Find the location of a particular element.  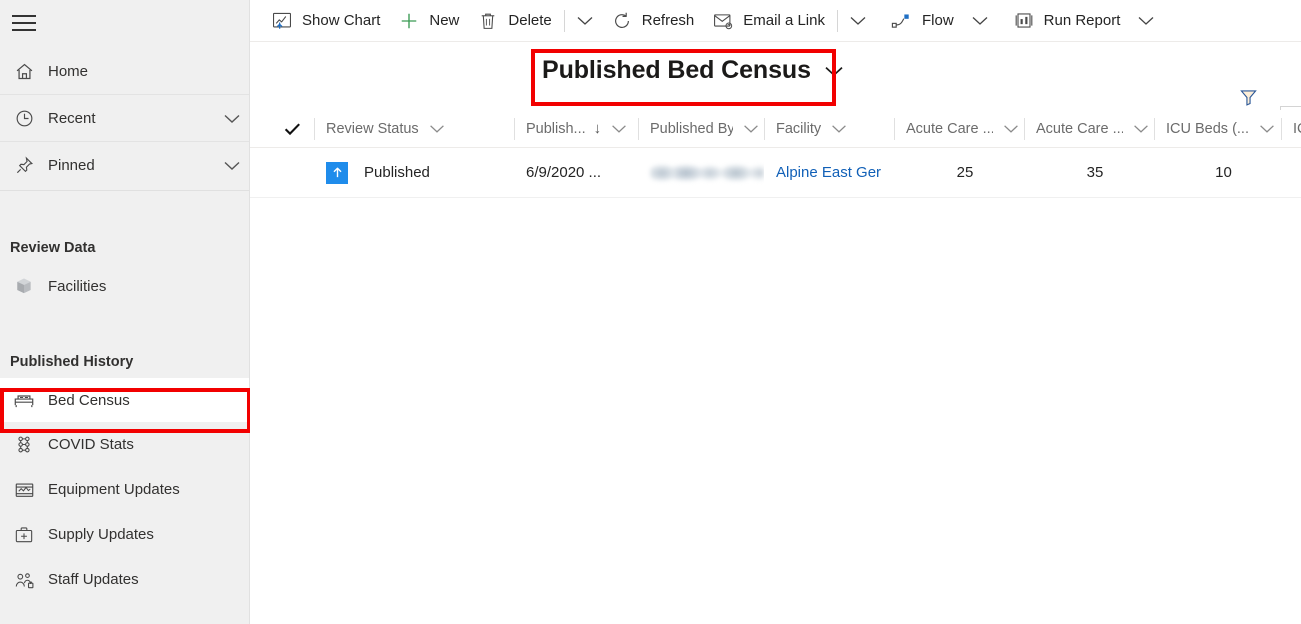

command-label: Run Report is located at coordinates (1082, 20).